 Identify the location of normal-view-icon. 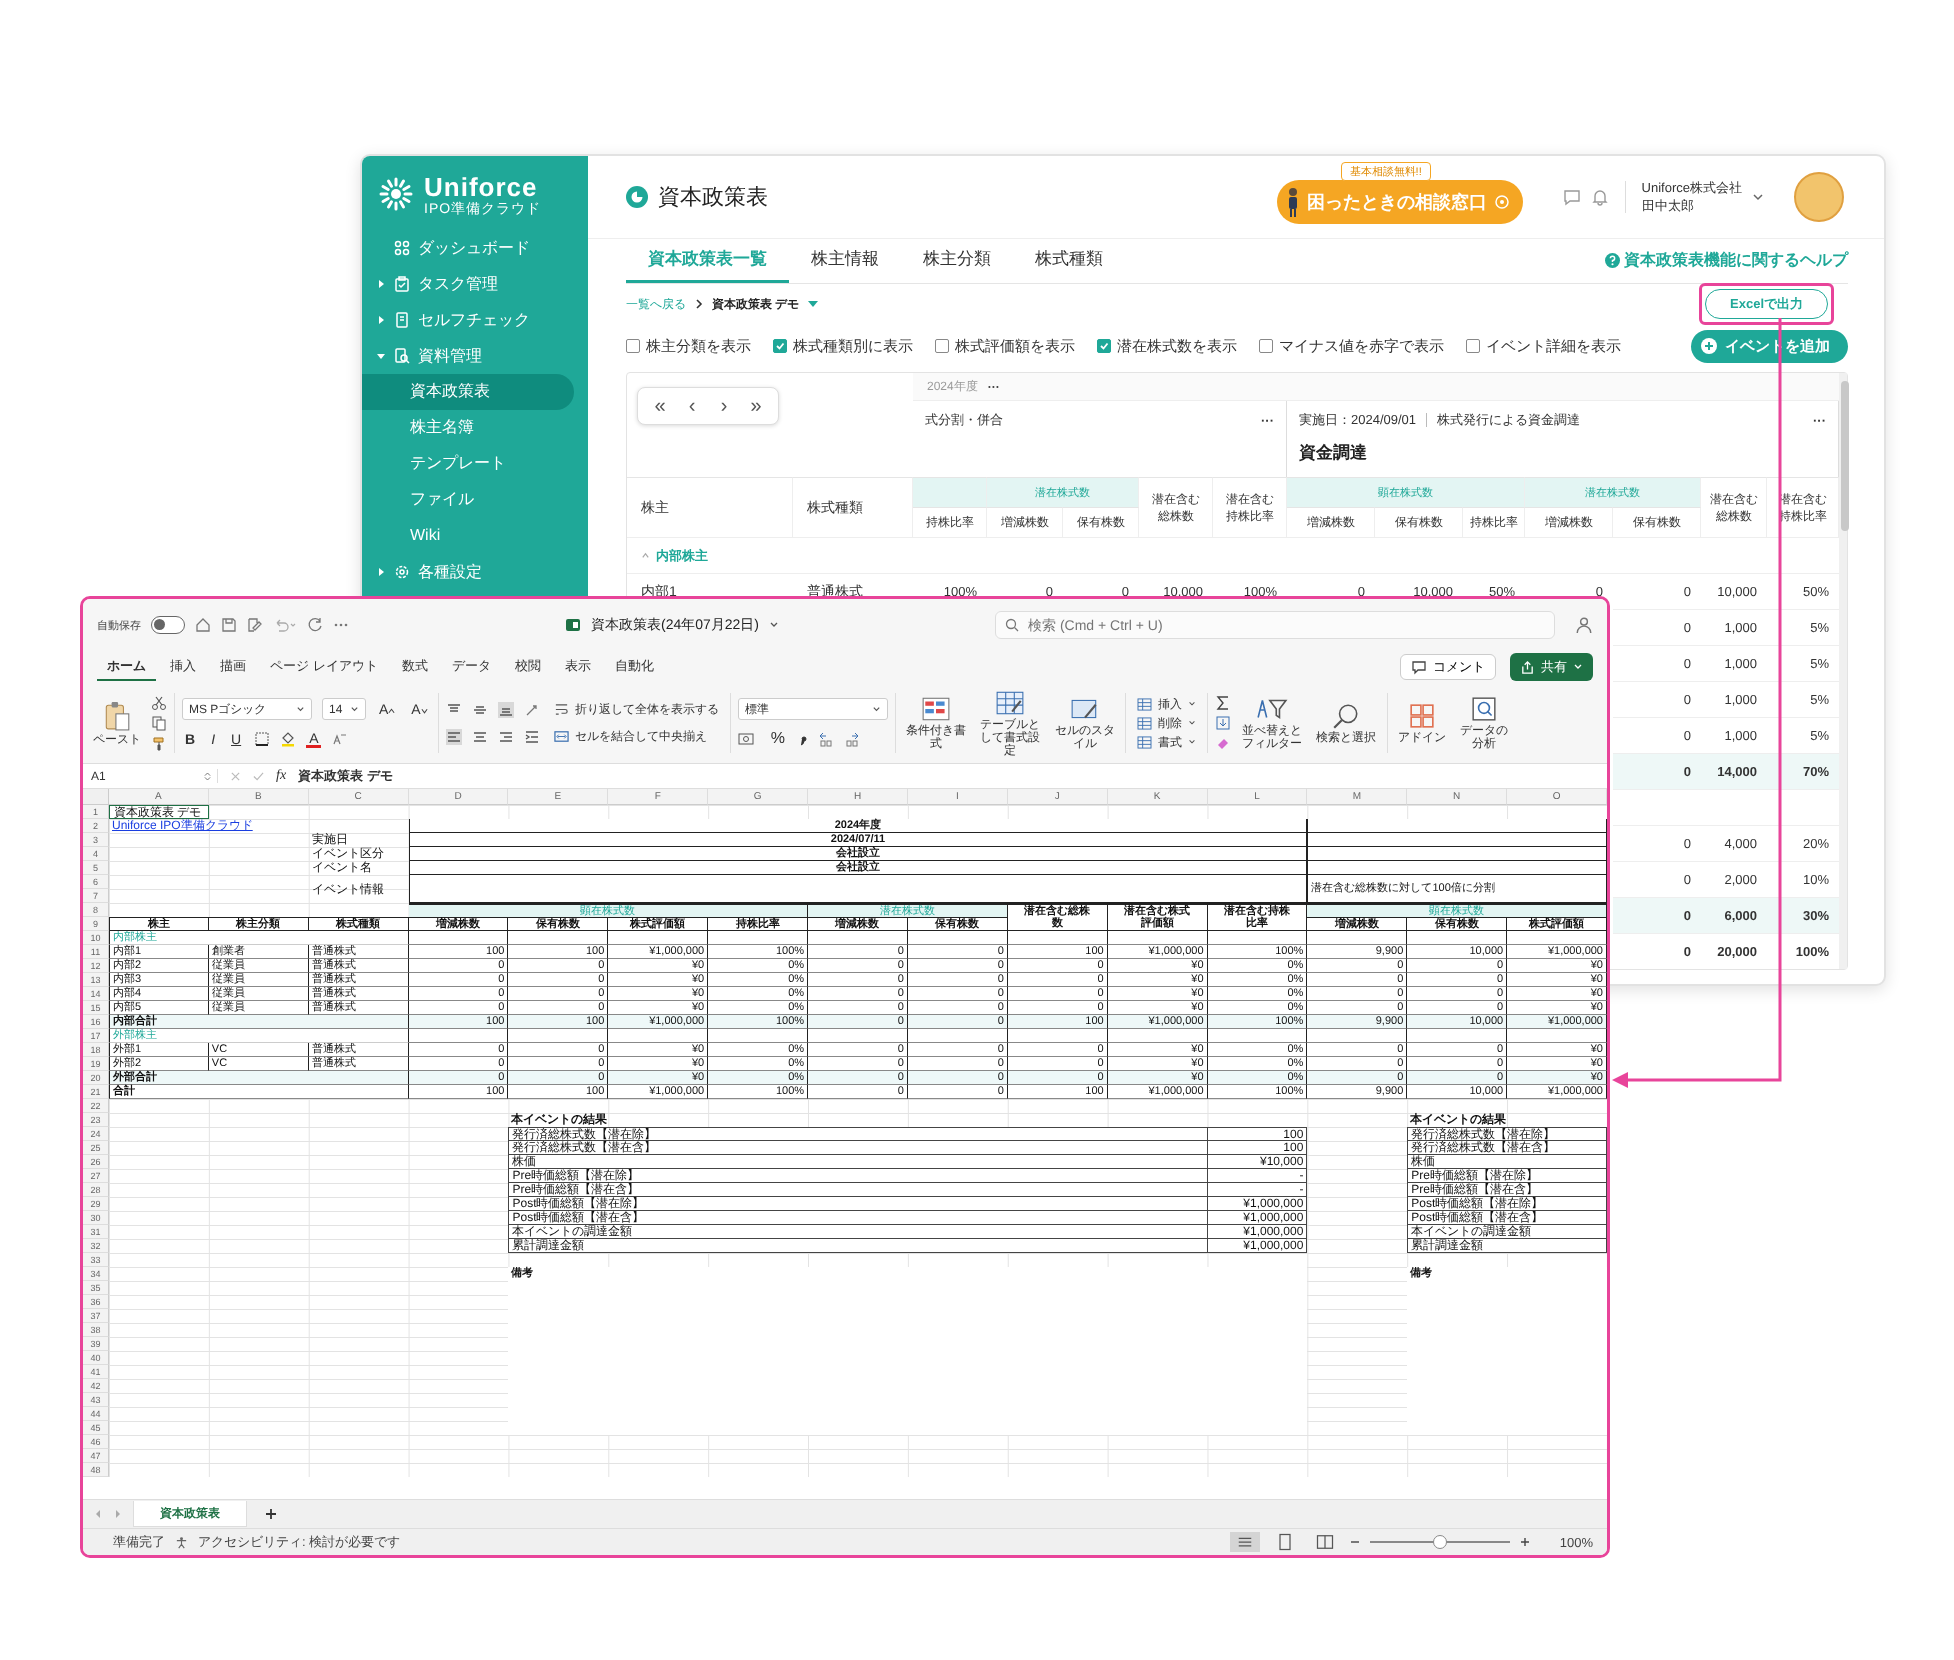
(1244, 1542).